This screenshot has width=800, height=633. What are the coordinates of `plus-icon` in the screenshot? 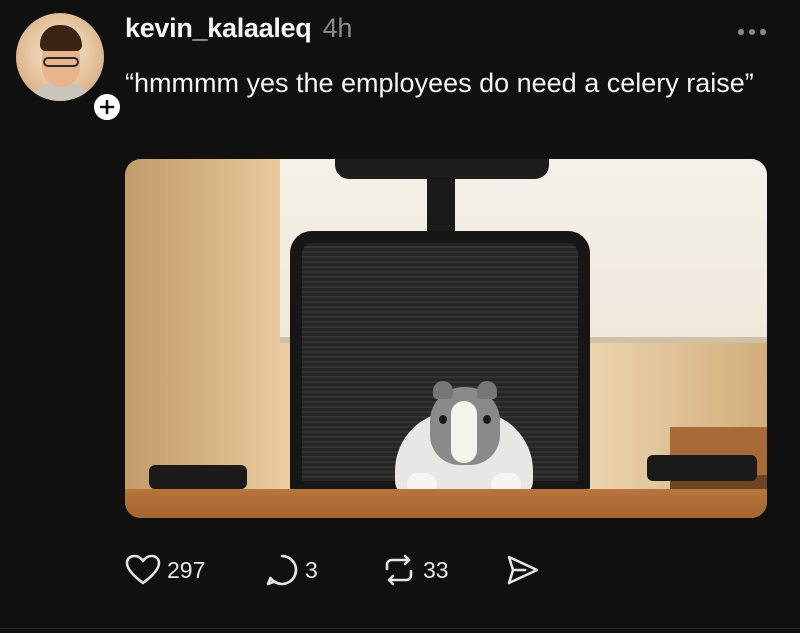 It's located at (107, 107).